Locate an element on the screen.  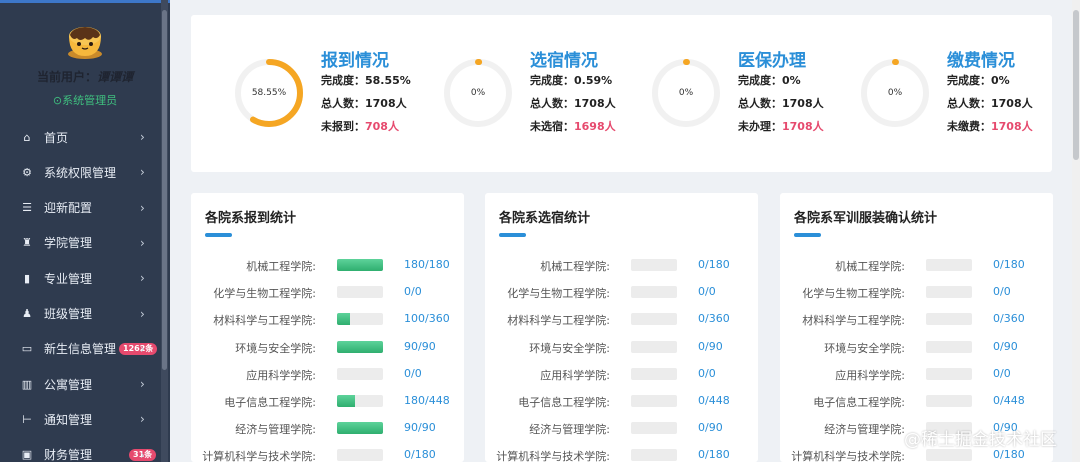
department-name: 机械工程学院: is located at coordinates (575, 266).